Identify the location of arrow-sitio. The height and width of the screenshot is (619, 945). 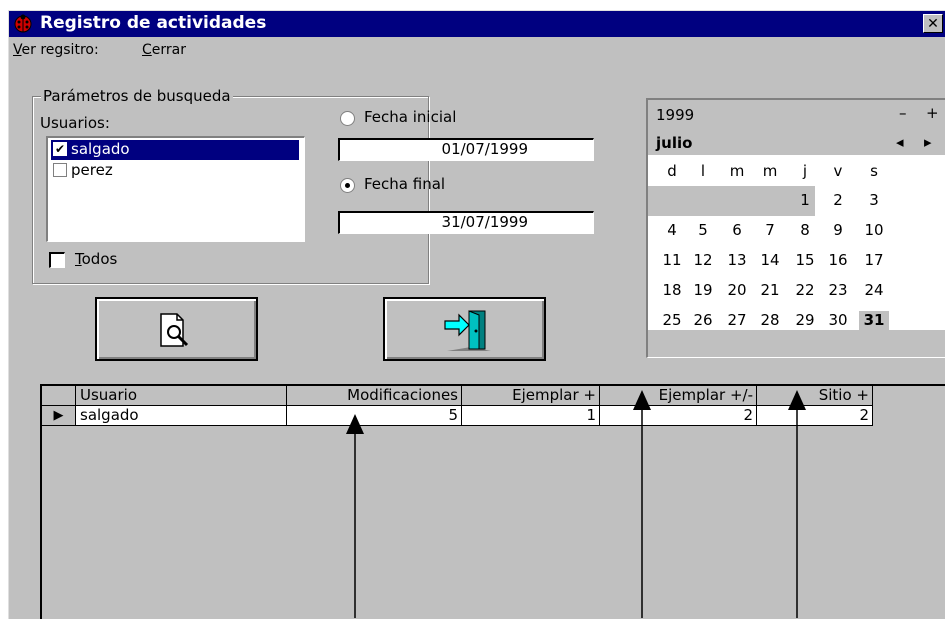
(797, 504).